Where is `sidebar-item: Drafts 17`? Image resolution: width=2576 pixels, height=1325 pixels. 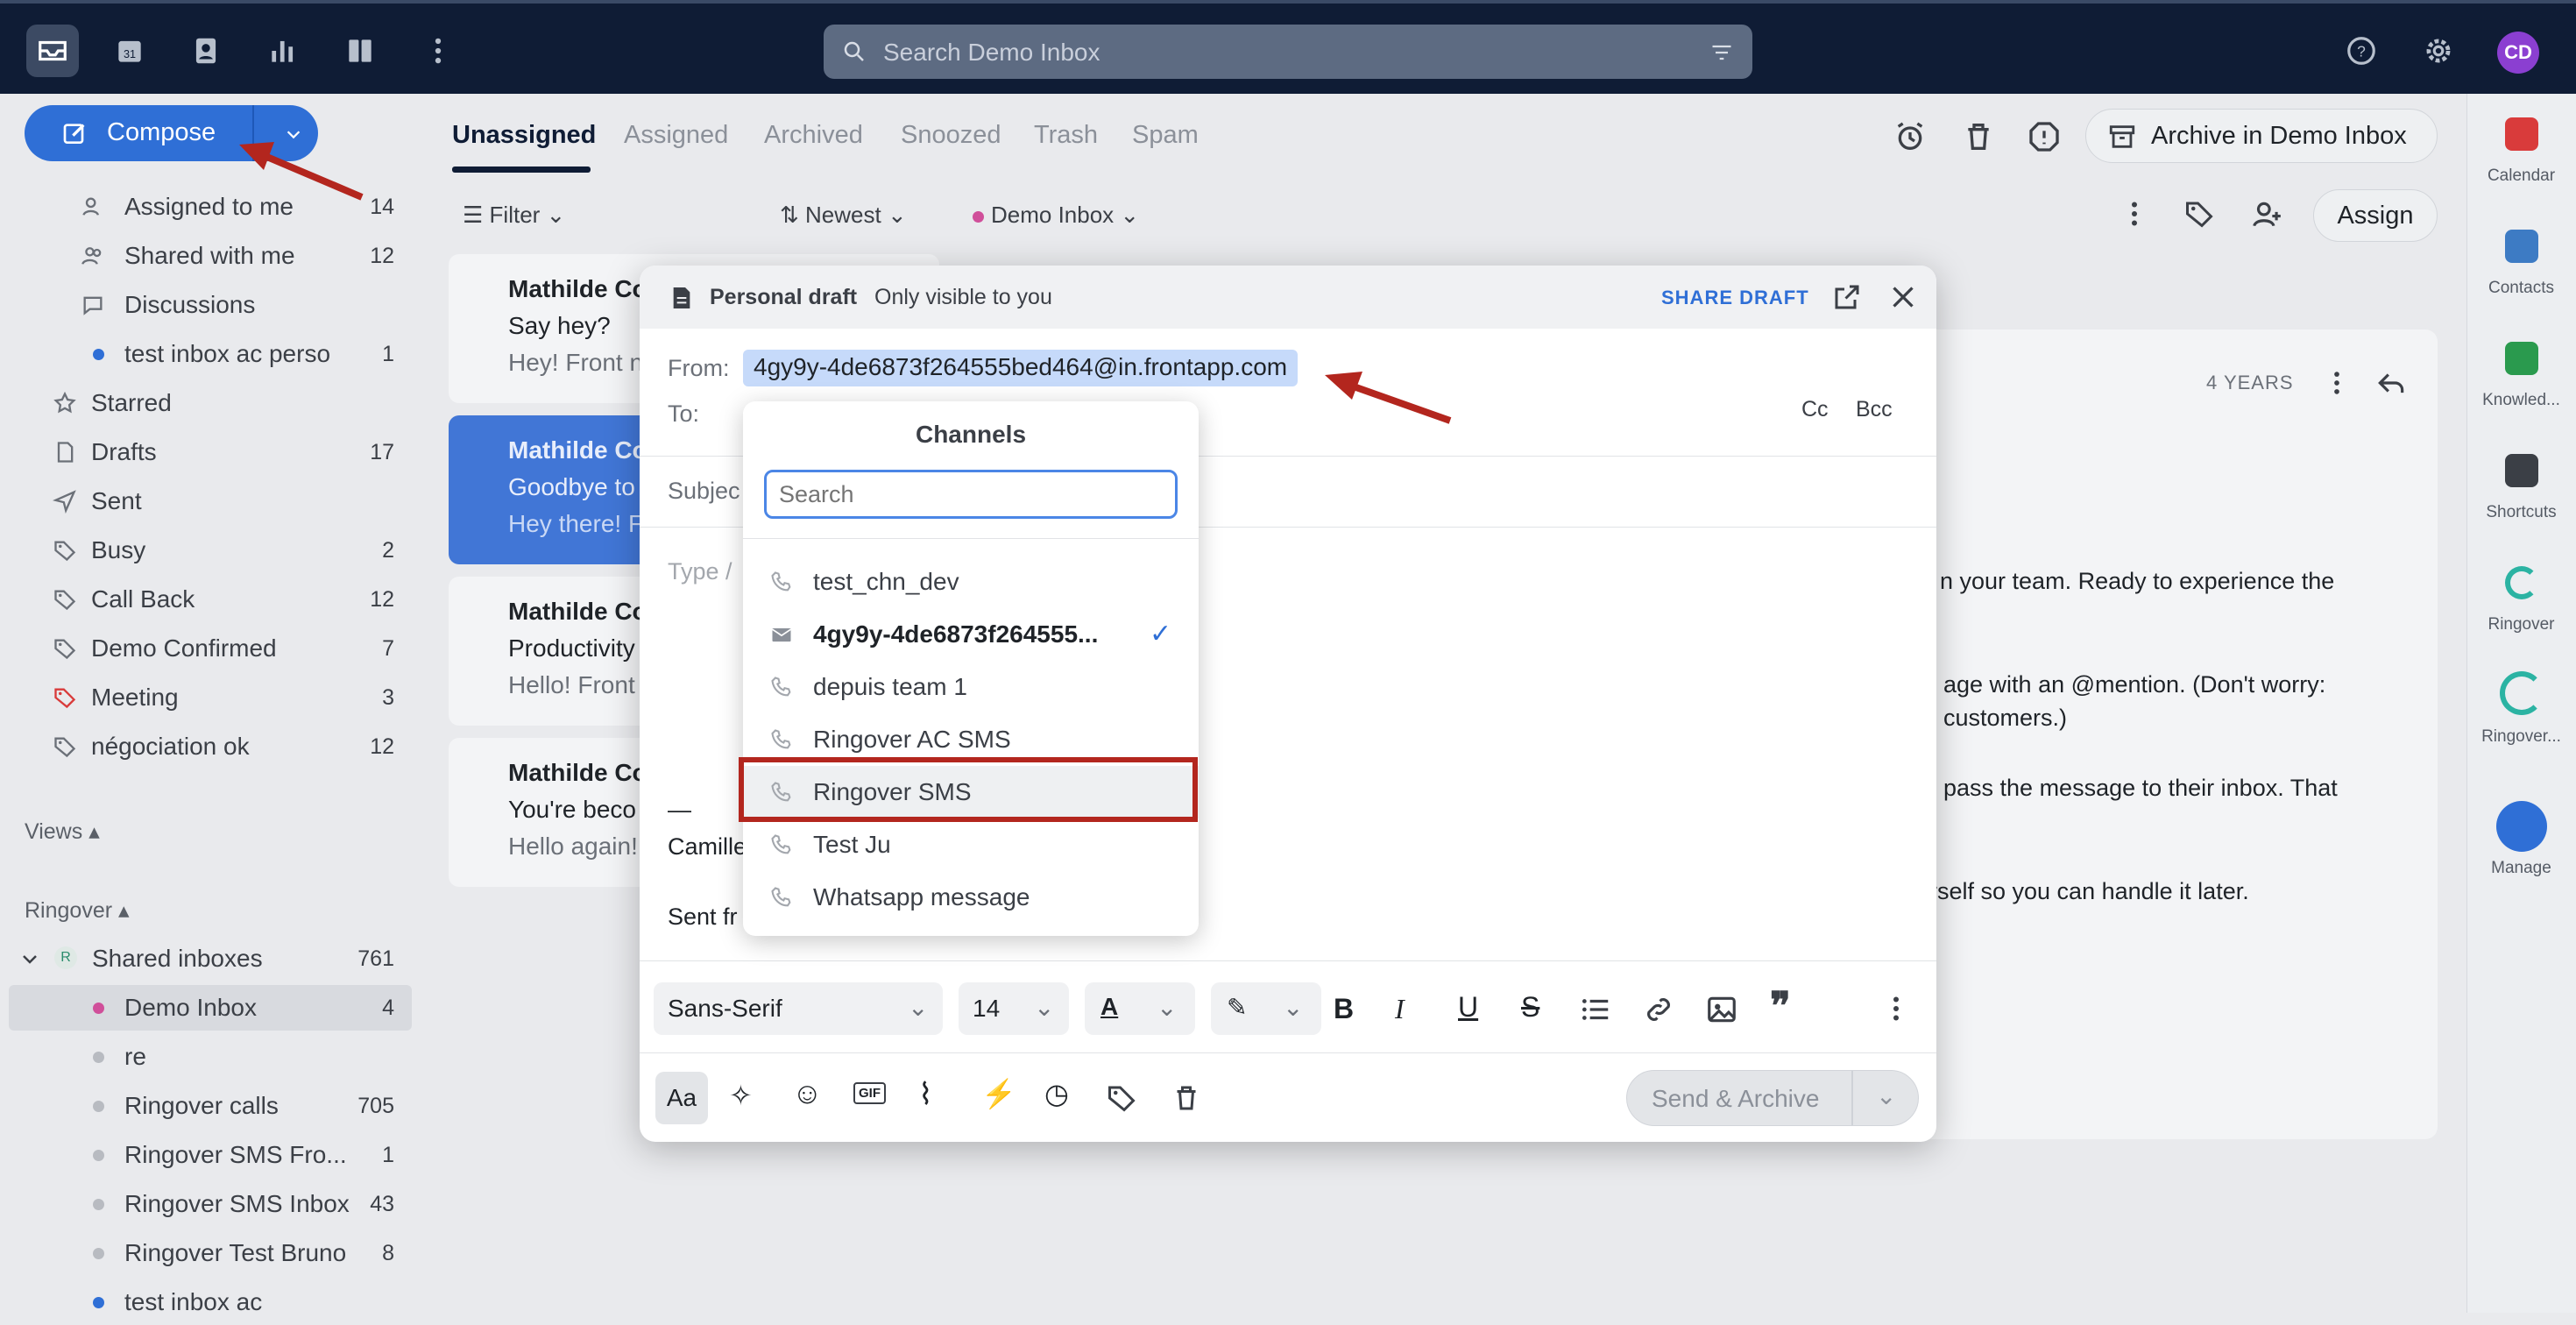 sidebar-item: Drafts 17 is located at coordinates (210, 452).